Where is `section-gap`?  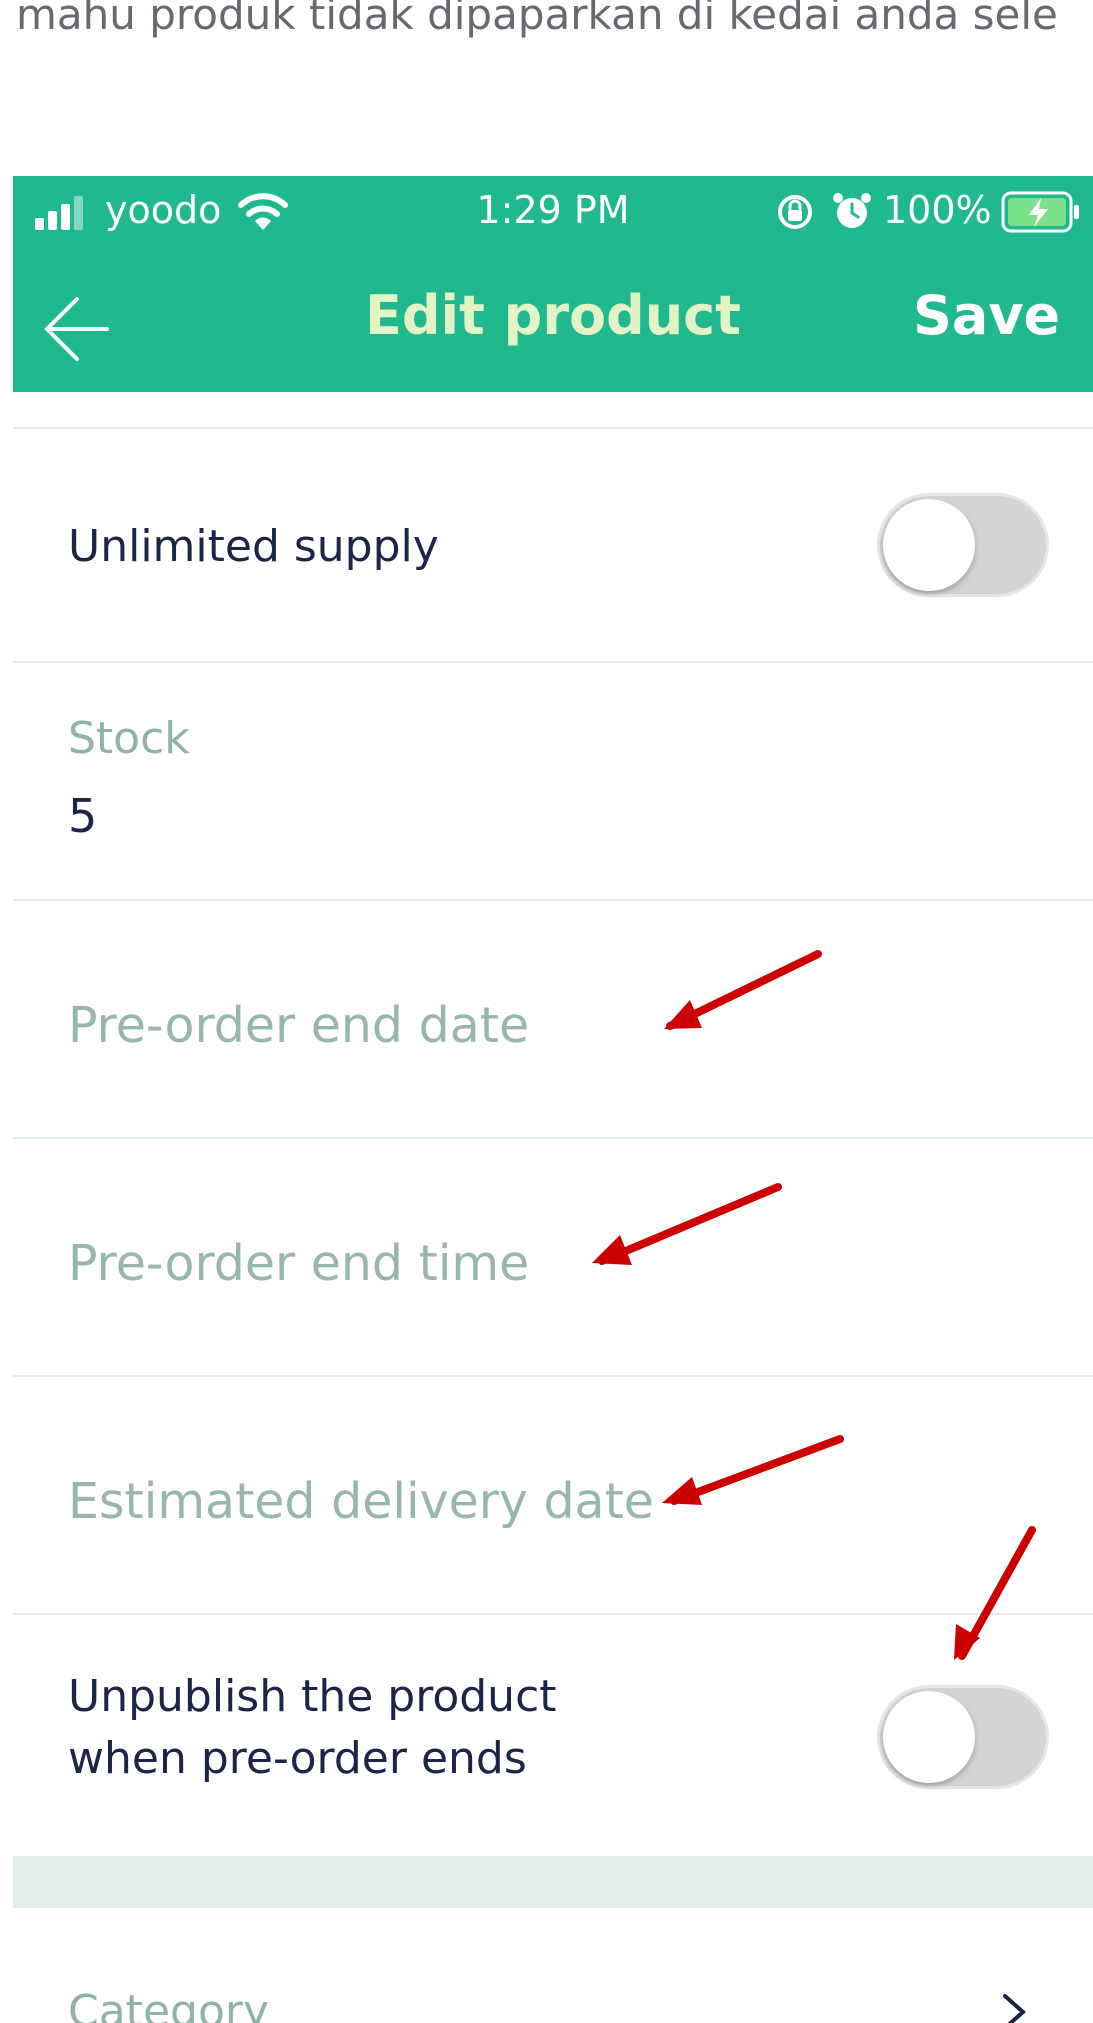
section-gap is located at coordinates (553, 1882).